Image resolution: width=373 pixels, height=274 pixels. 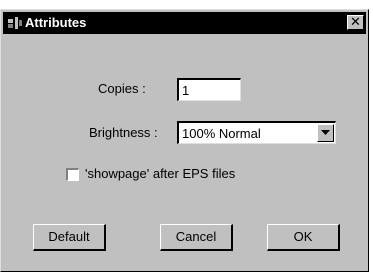 I want to click on brightness-label: Brightness :, so click(x=123, y=132).